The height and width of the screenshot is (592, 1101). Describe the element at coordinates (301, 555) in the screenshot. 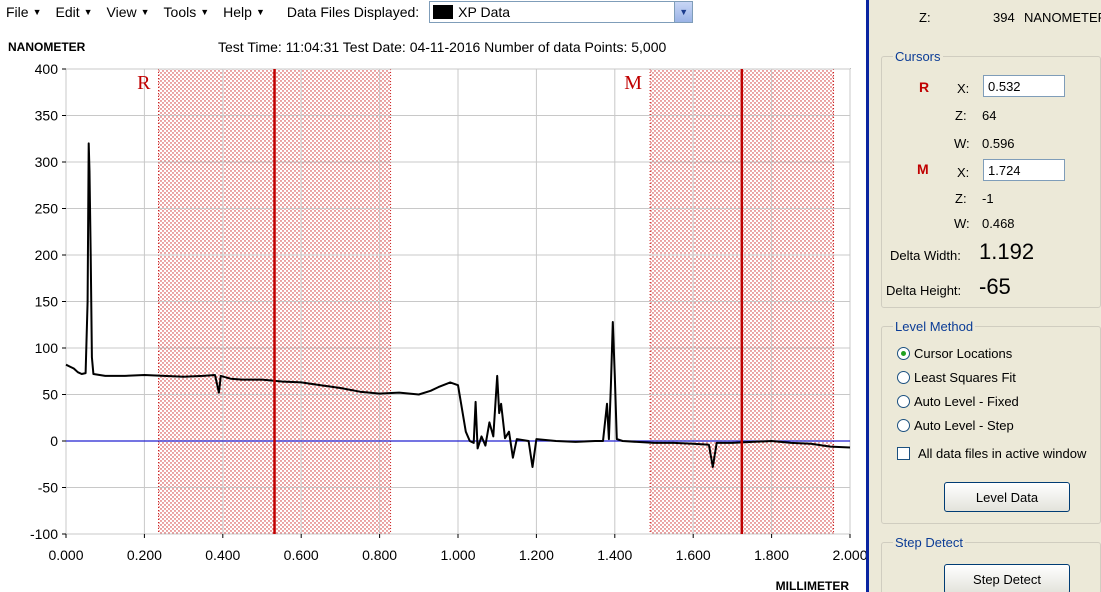

I see `x-tick-label: 0.600` at that location.